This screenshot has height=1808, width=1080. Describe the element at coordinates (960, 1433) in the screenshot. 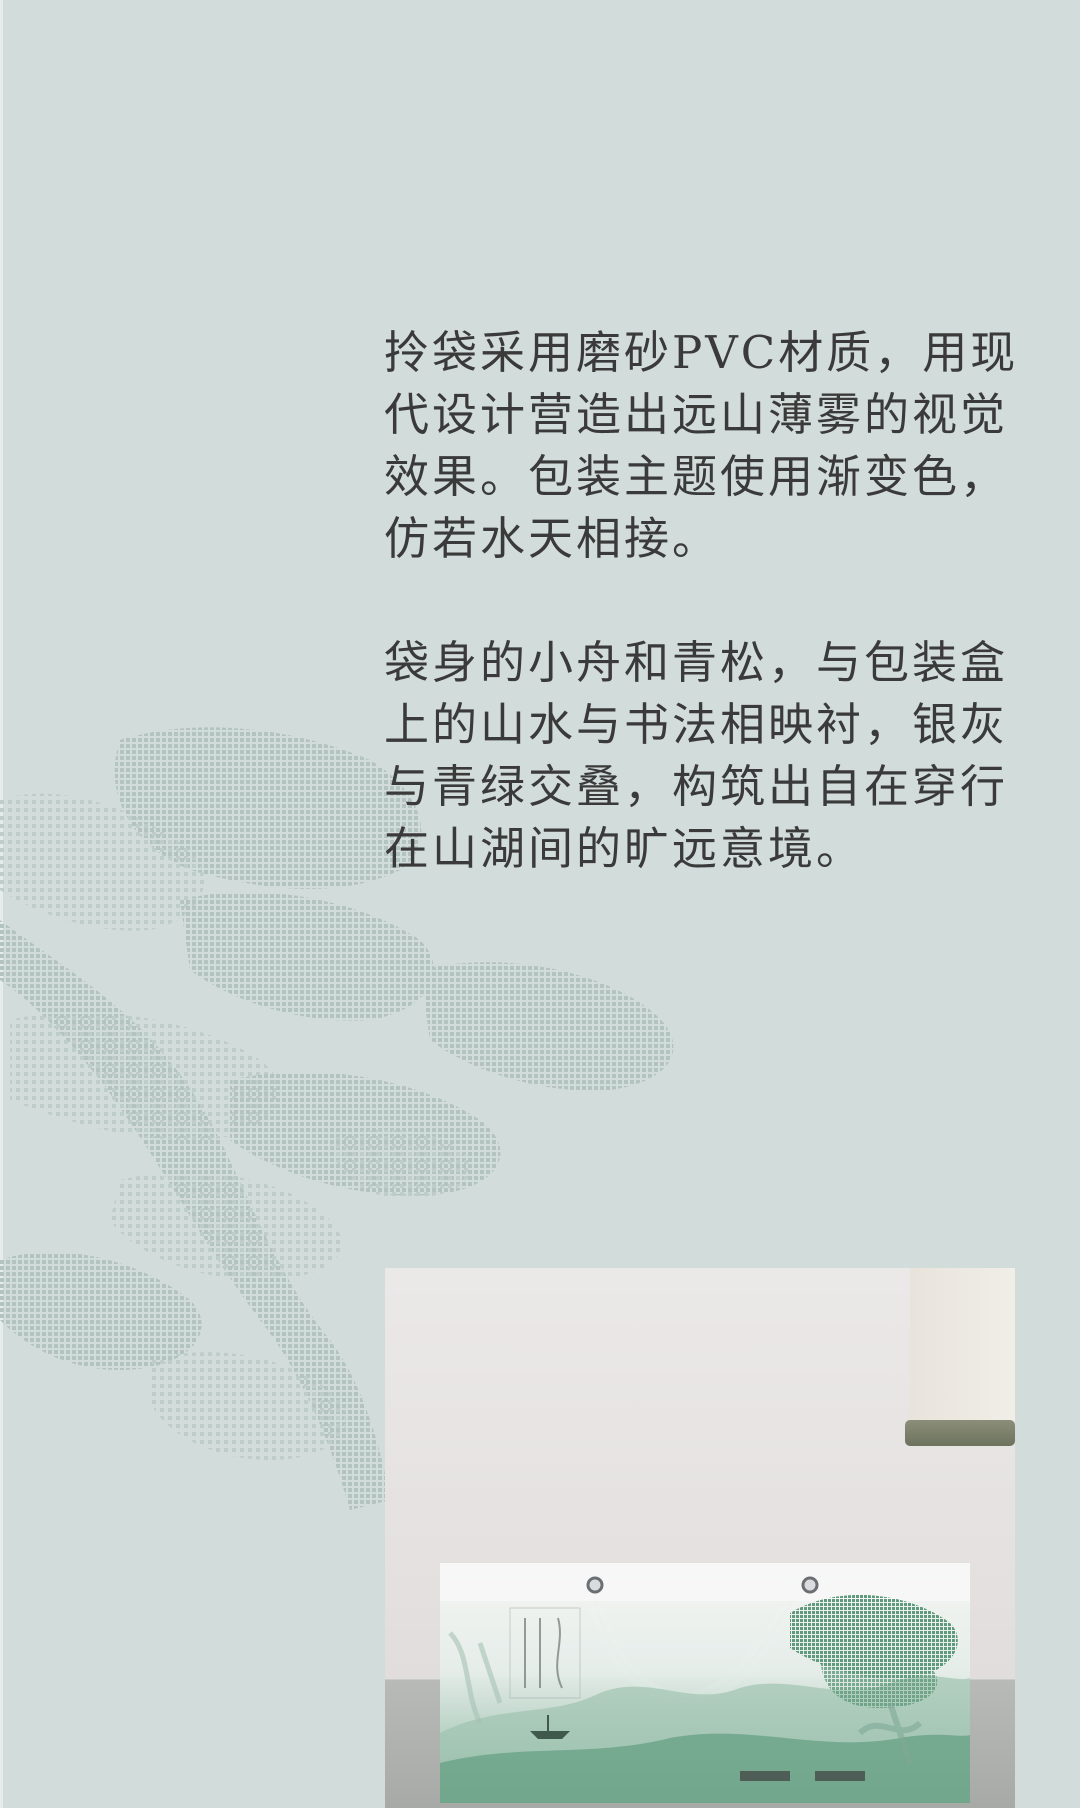

I see `scroll-rod` at that location.